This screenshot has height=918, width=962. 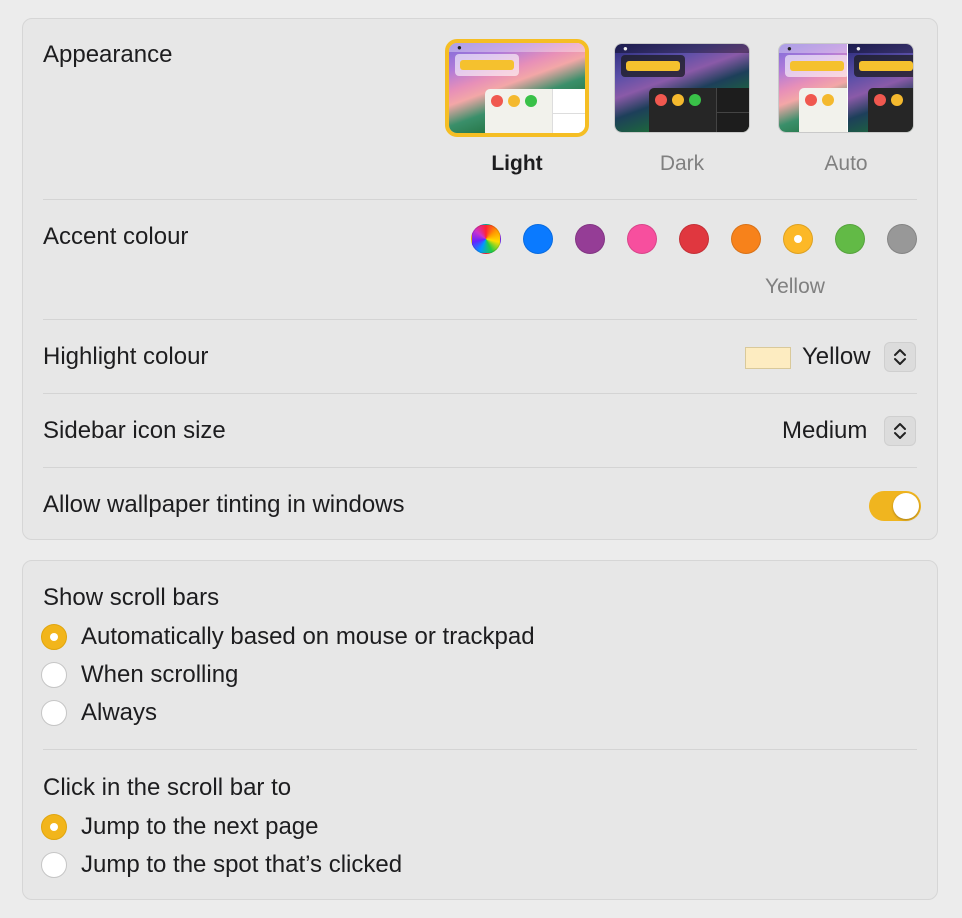 I want to click on click-scroll-bar-title: Click in the scroll bar to, so click(x=167, y=787).